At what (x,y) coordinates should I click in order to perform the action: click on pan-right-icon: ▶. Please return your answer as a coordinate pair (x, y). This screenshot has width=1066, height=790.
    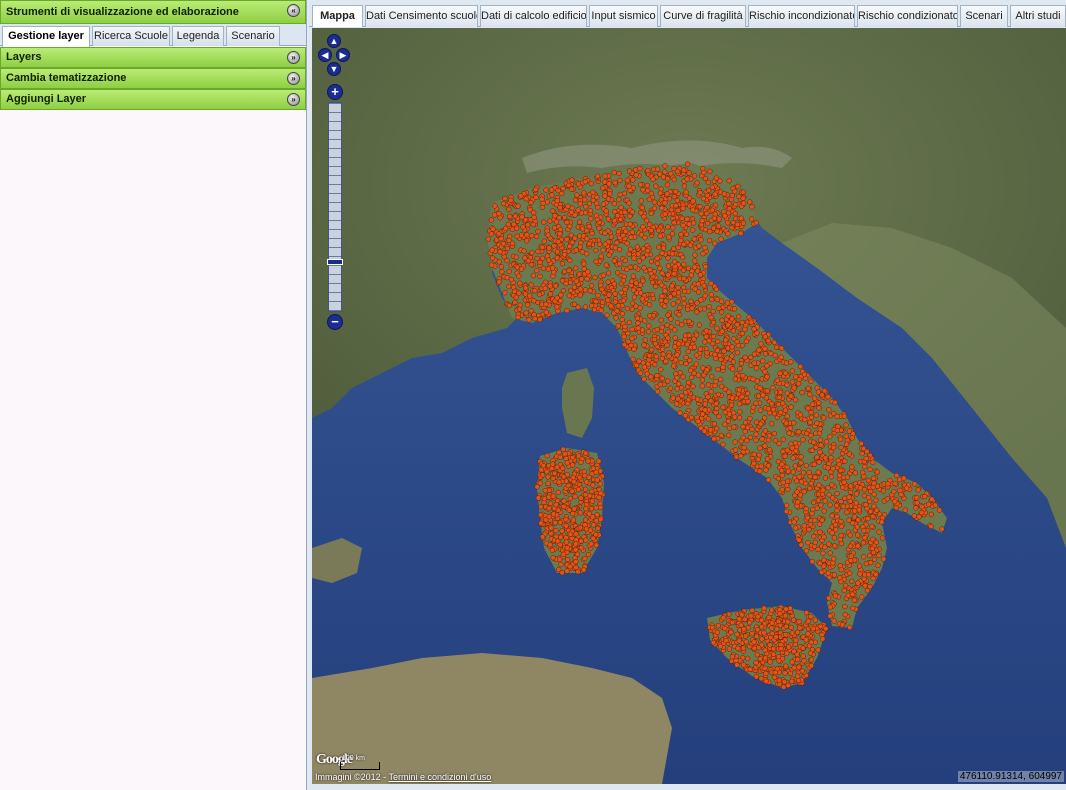
    Looking at the image, I should click on (343, 55).